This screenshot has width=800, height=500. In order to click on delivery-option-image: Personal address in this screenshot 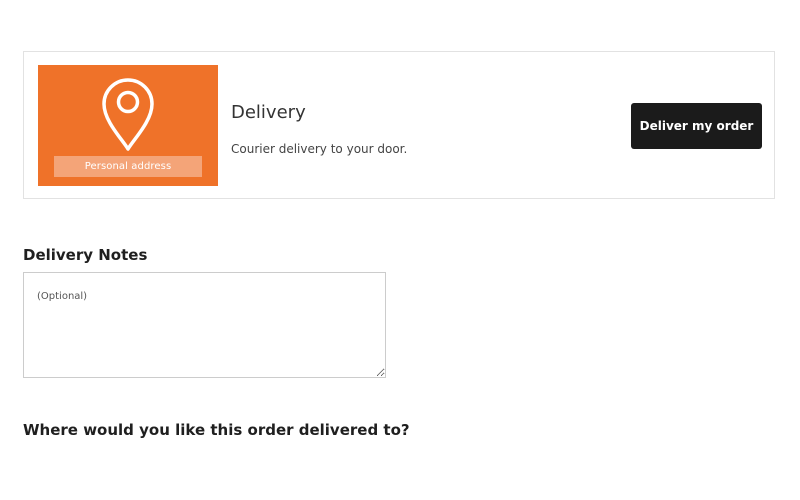, I will do `click(128, 125)`.